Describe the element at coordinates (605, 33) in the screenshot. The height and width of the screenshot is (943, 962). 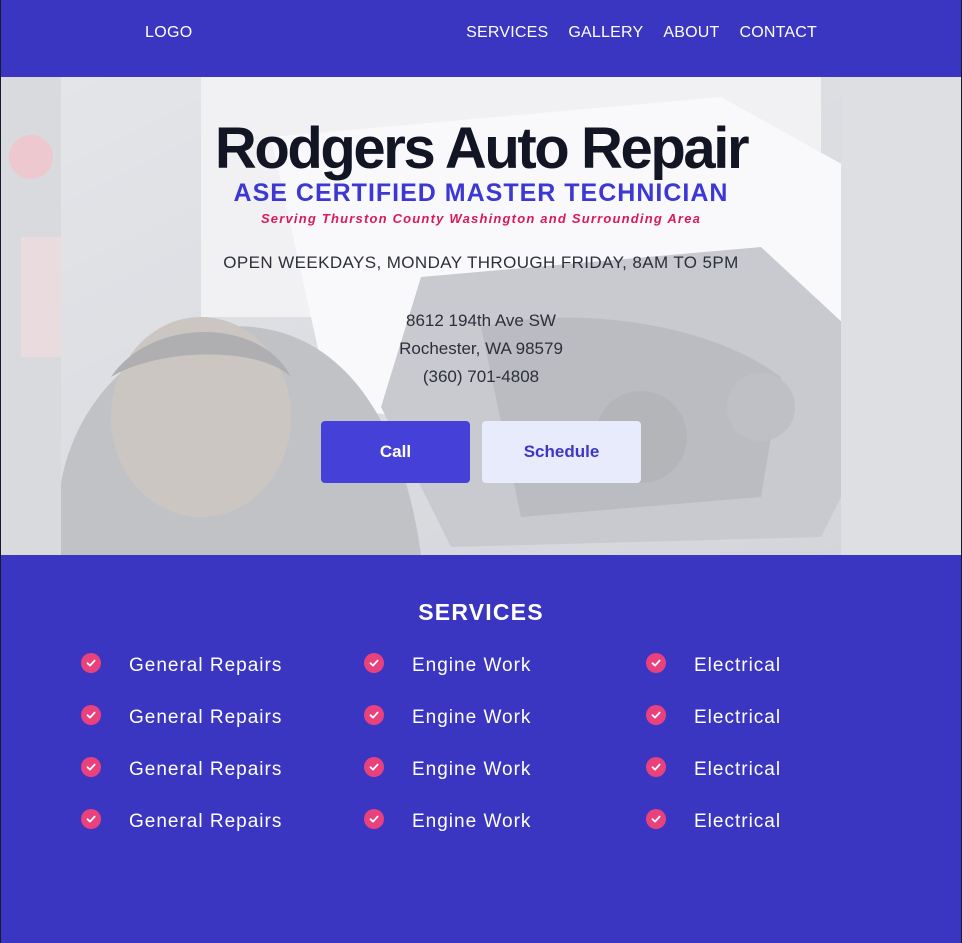
I see `nav-link-gallery: GALLERY` at that location.